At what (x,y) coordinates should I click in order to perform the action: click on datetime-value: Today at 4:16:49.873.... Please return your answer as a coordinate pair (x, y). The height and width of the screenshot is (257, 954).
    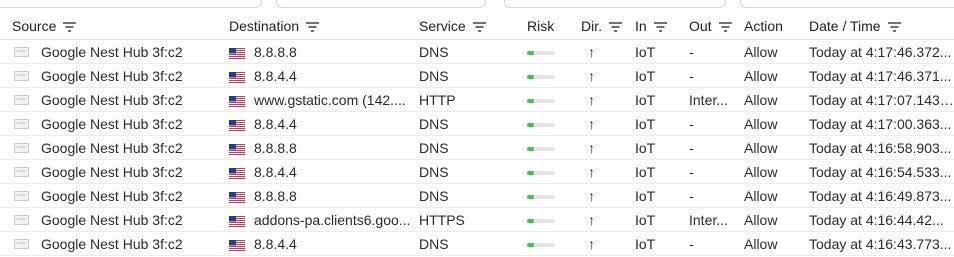
    Looking at the image, I should click on (880, 195).